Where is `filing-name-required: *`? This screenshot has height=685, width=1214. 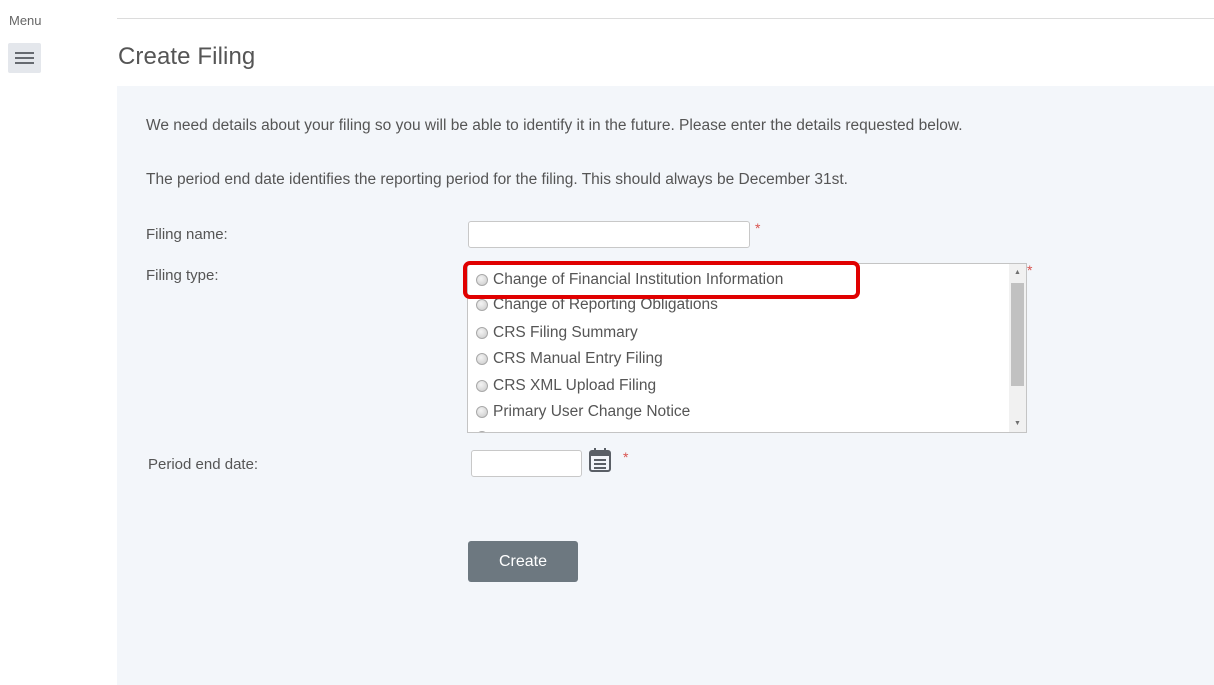 filing-name-required: * is located at coordinates (758, 228).